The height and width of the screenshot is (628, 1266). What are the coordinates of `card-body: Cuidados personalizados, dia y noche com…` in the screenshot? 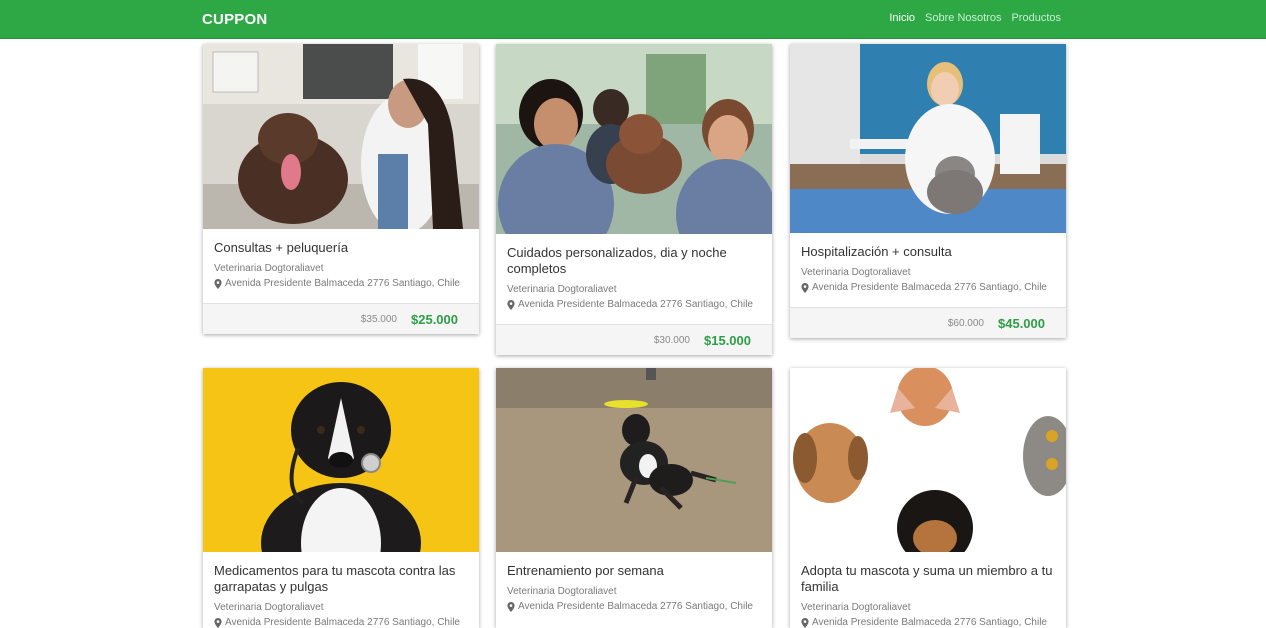 It's located at (634, 279).